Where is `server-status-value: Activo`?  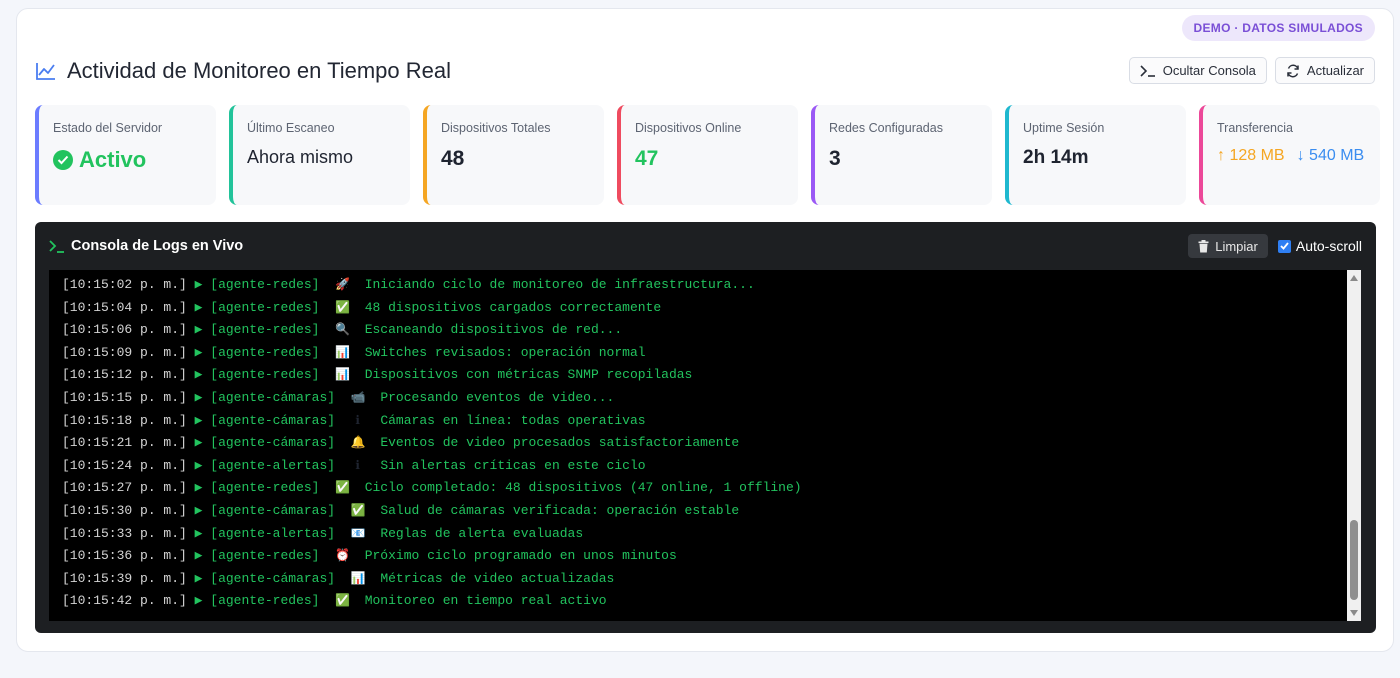
server-status-value: Activo is located at coordinates (113, 159).